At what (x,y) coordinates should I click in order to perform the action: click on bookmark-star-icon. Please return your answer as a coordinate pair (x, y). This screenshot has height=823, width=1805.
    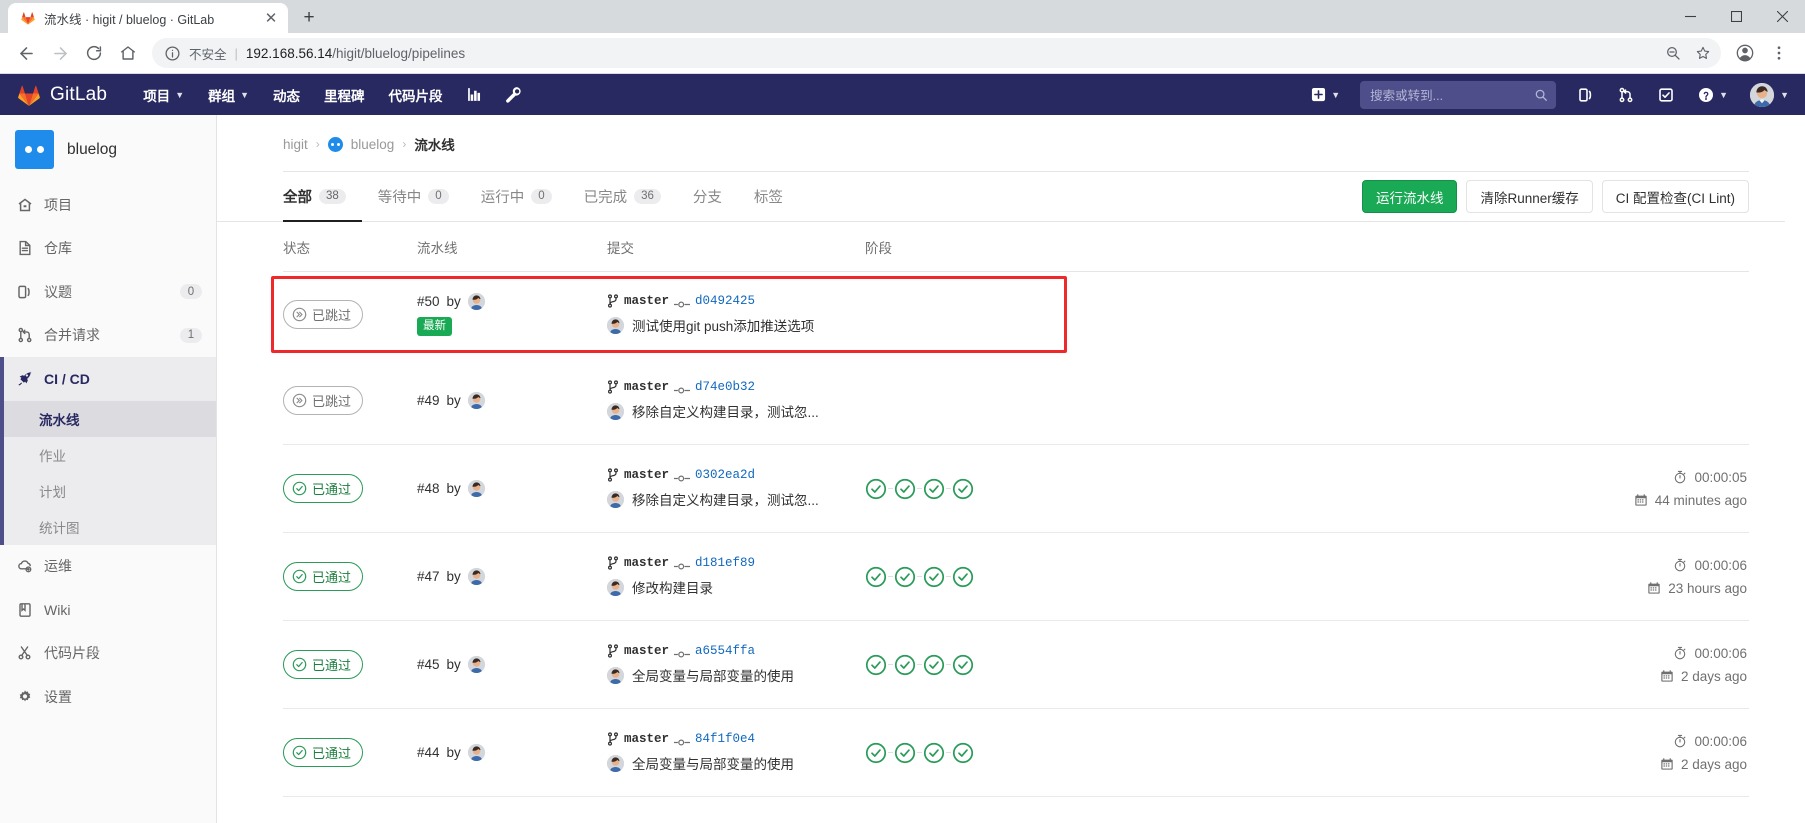
    Looking at the image, I should click on (1703, 53).